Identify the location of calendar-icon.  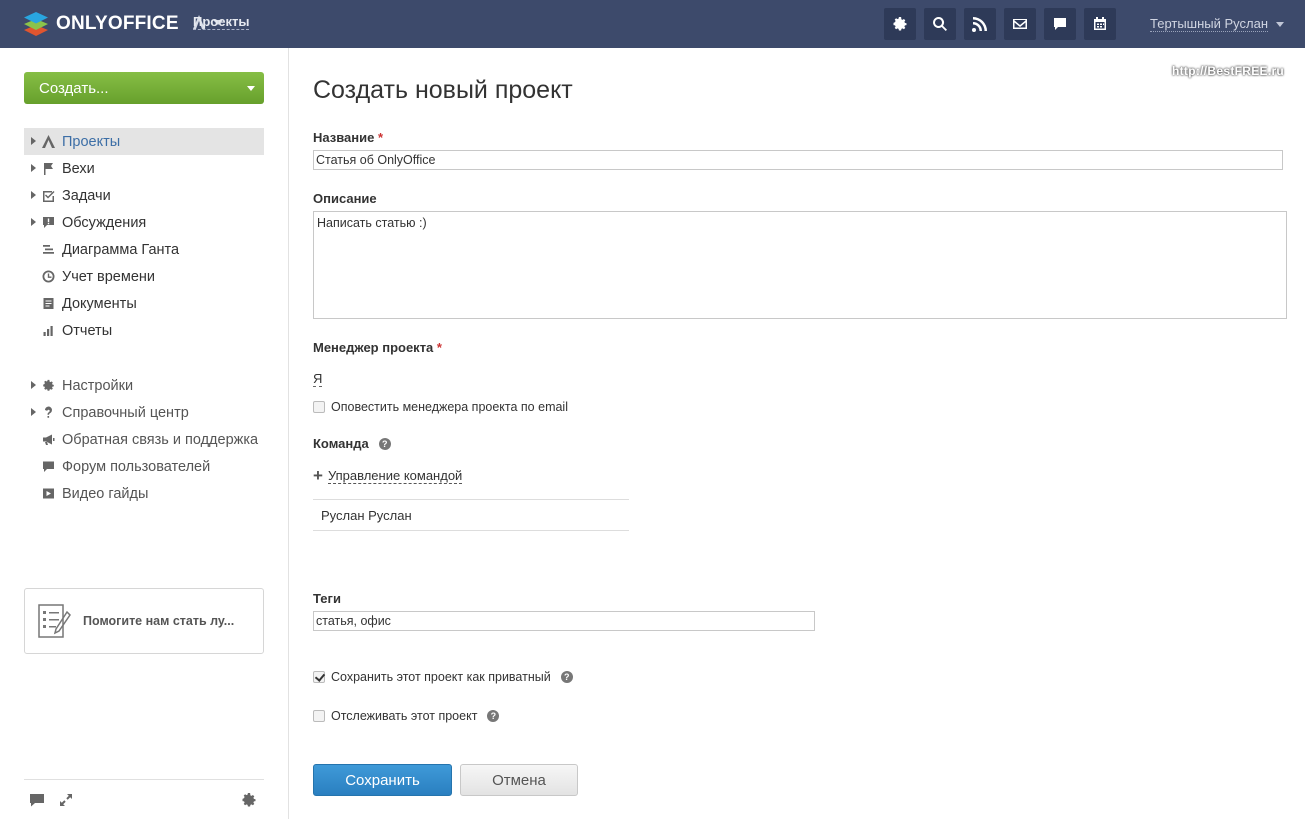
(1100, 23).